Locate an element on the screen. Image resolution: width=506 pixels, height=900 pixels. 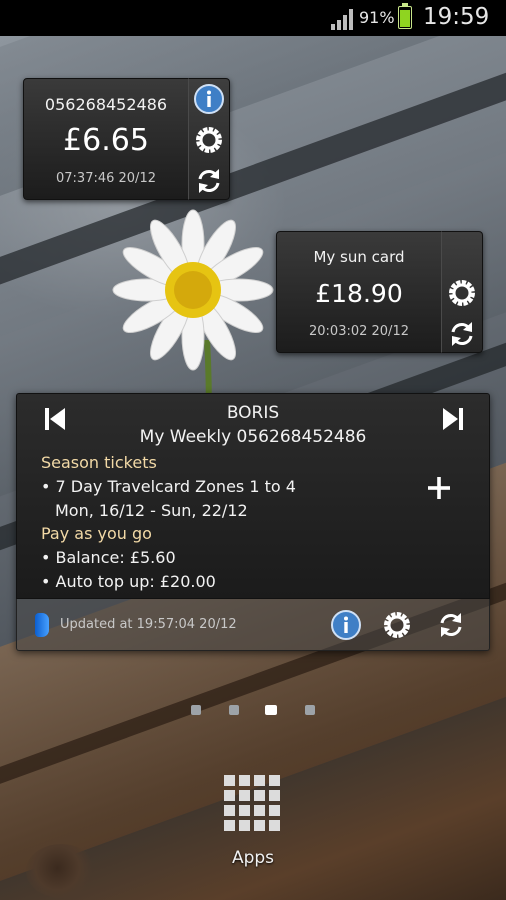
card-holder-name: BORIS is located at coordinates (253, 413).